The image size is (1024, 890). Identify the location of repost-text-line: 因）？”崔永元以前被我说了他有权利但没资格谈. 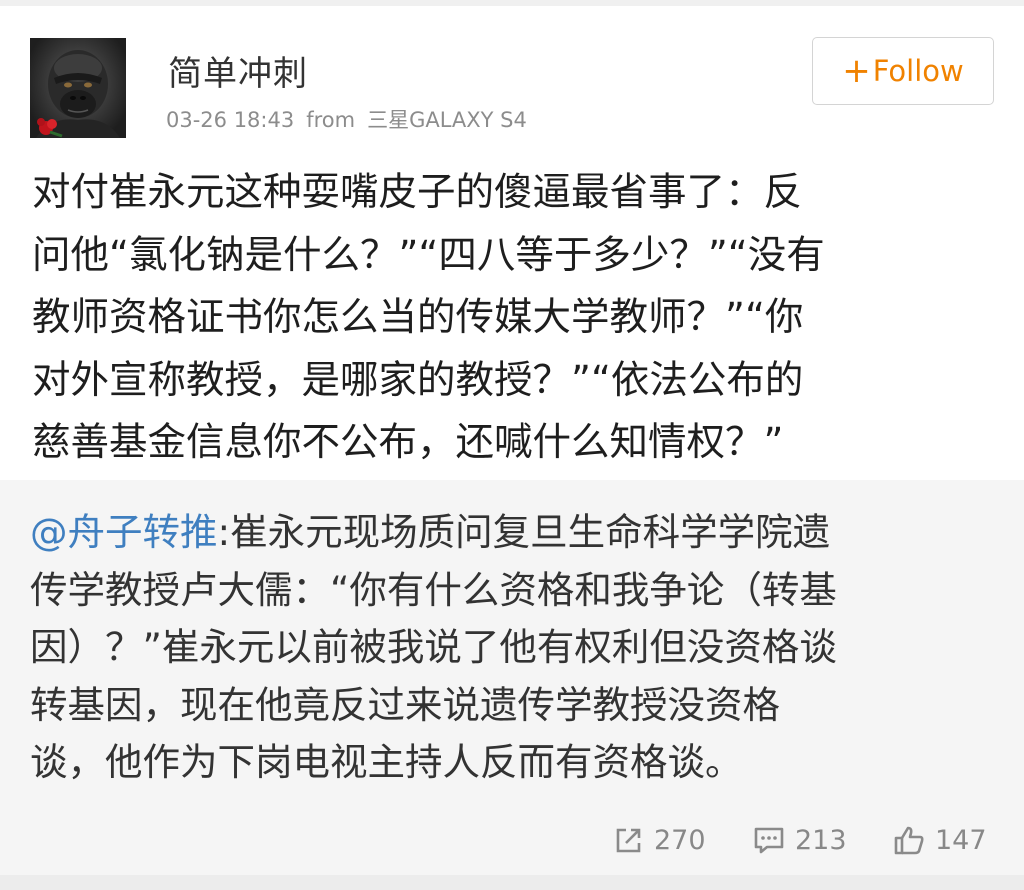
(433, 647).